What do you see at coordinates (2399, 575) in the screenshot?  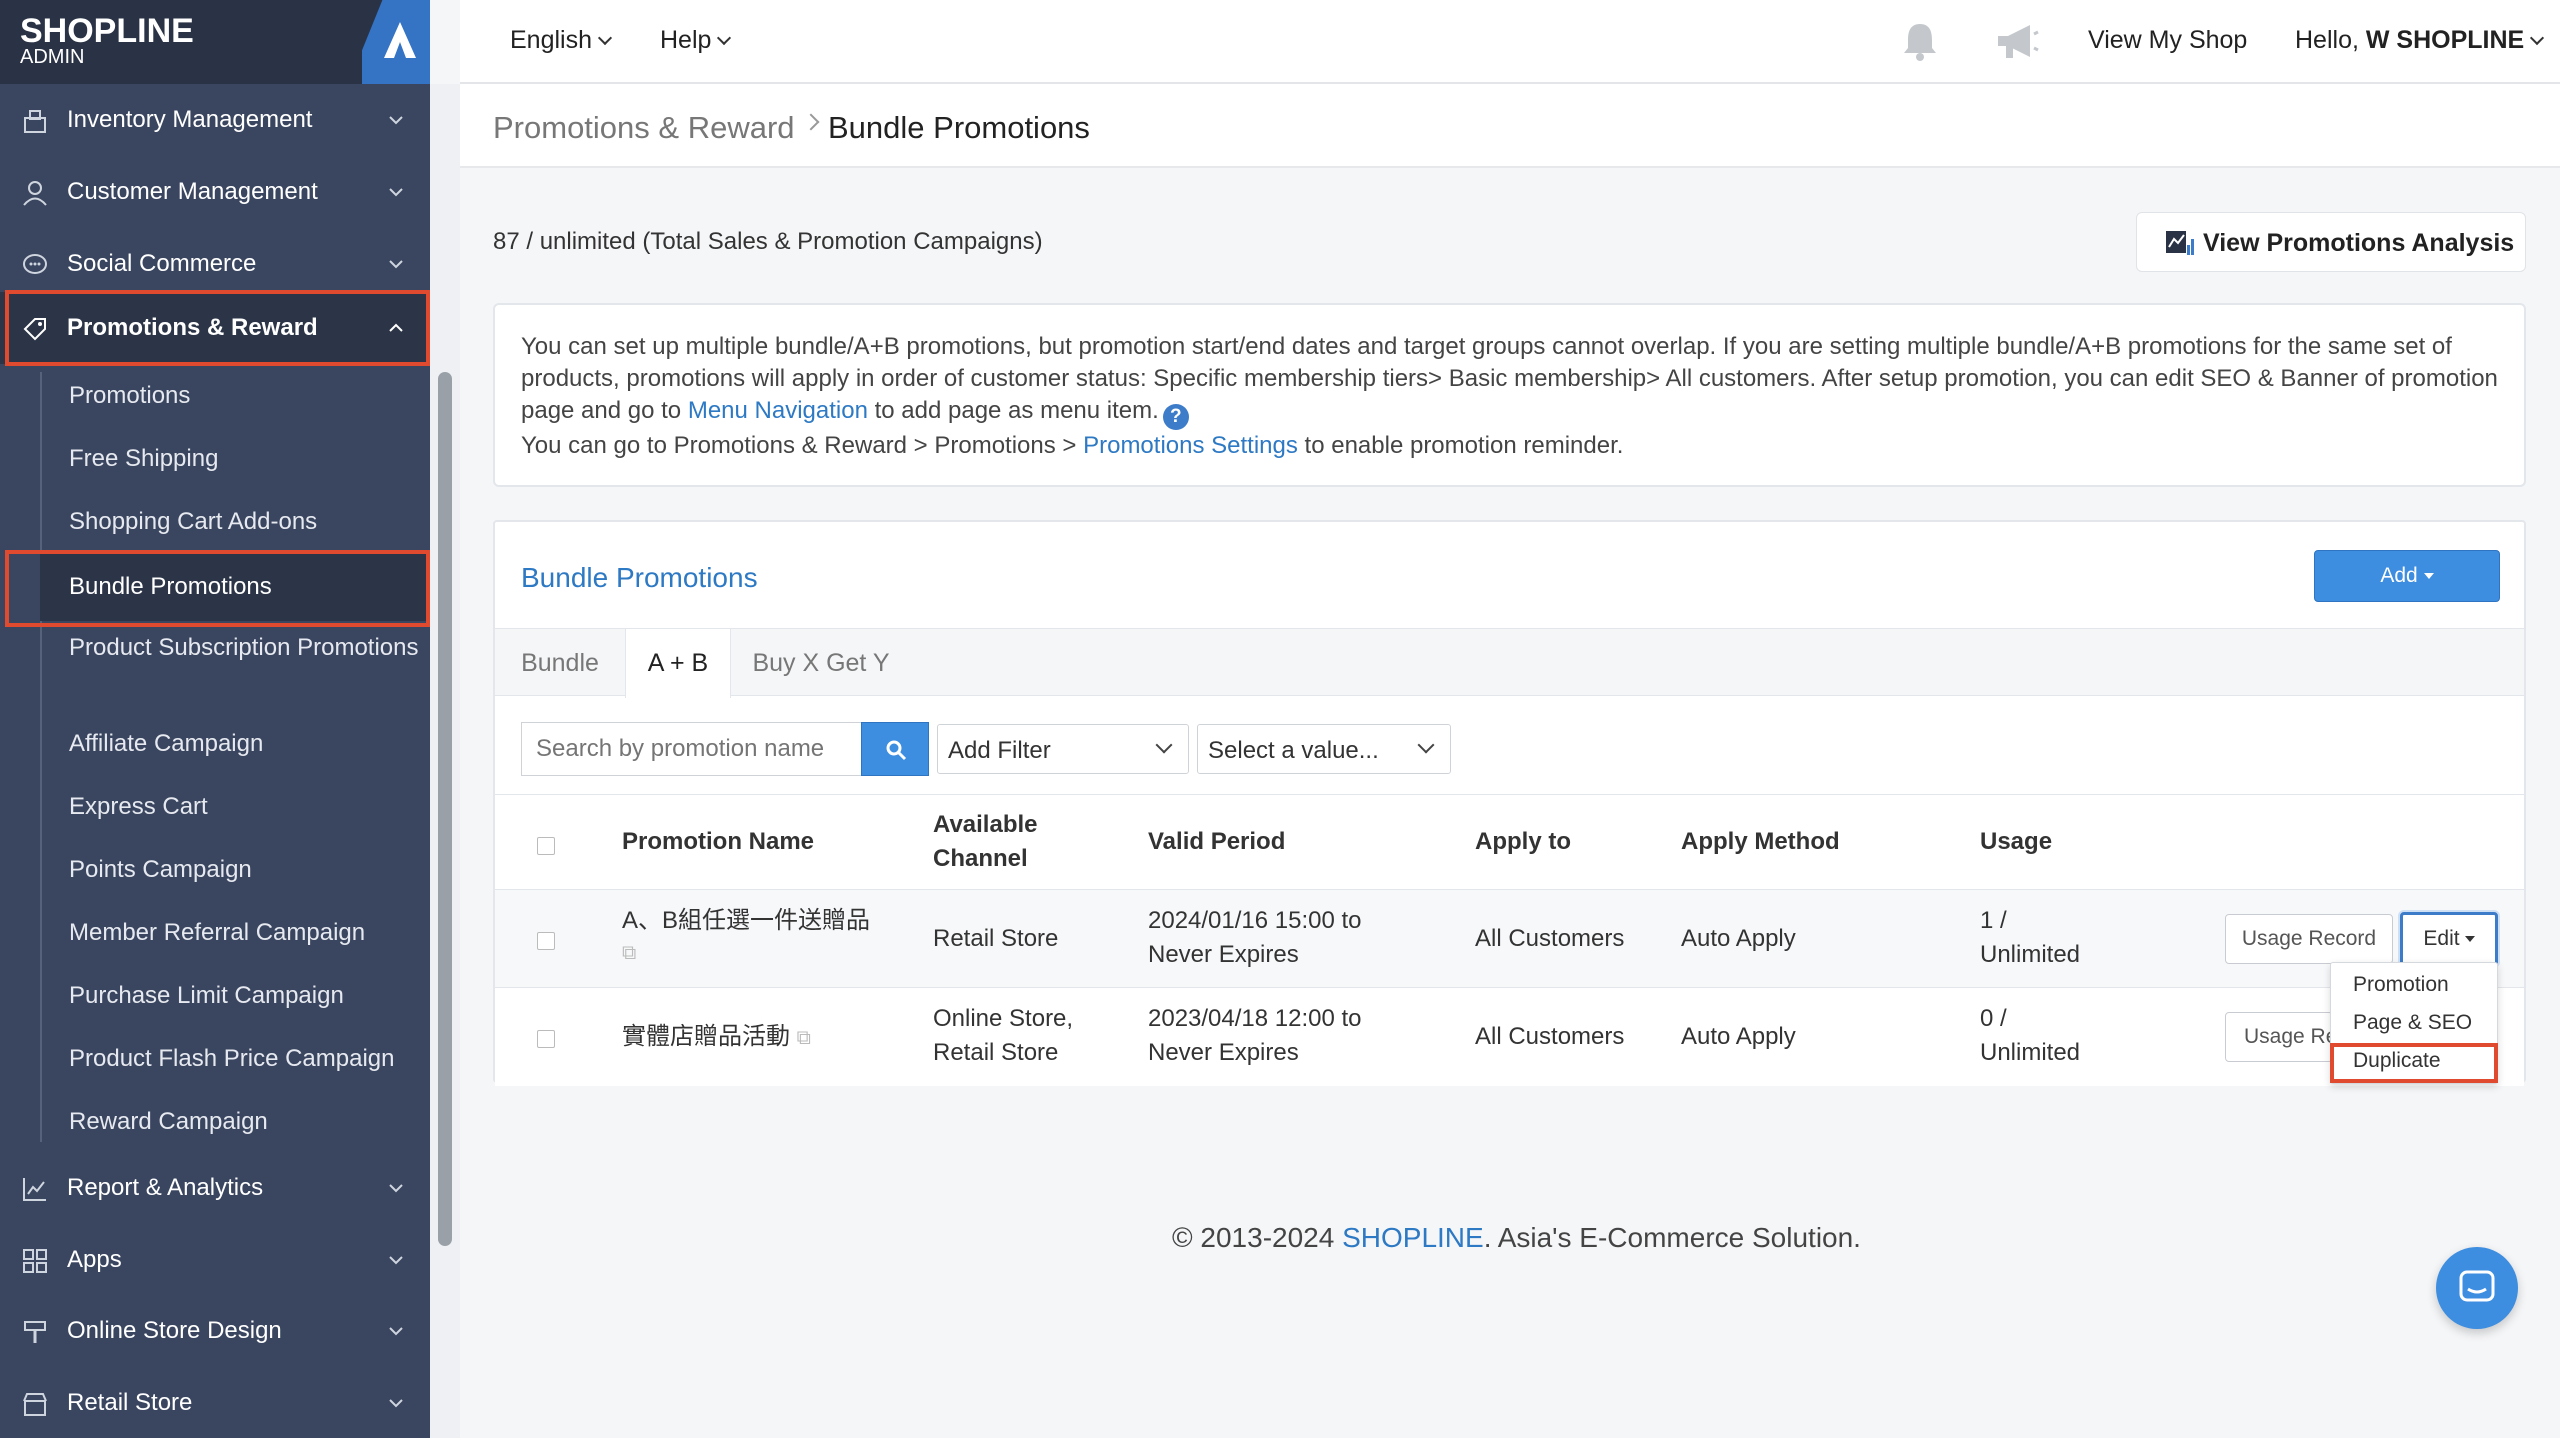 I see `add-button-label: Add` at bounding box center [2399, 575].